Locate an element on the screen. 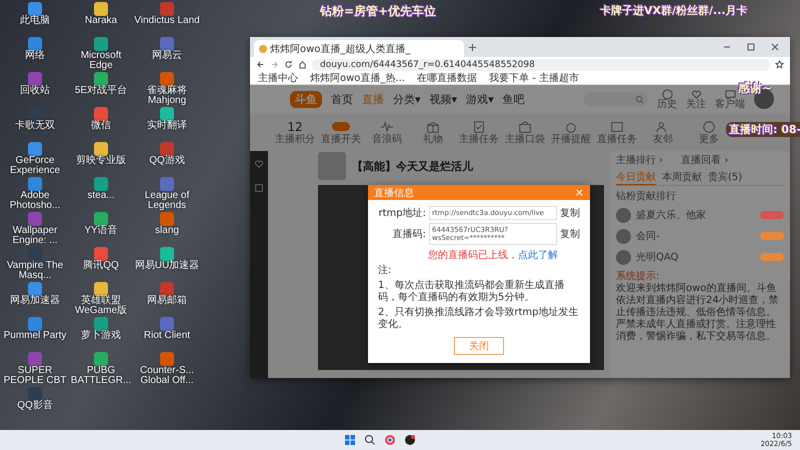 Image resolution: width=800 pixels, height=450 pixels. desktop-icon-label: 网易邮箱 is located at coordinates (167, 301).